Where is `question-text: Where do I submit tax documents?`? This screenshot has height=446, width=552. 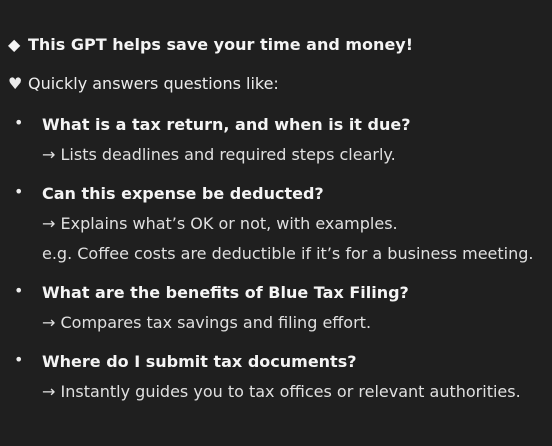
question-text: Where do I submit tax documents? is located at coordinates (199, 361).